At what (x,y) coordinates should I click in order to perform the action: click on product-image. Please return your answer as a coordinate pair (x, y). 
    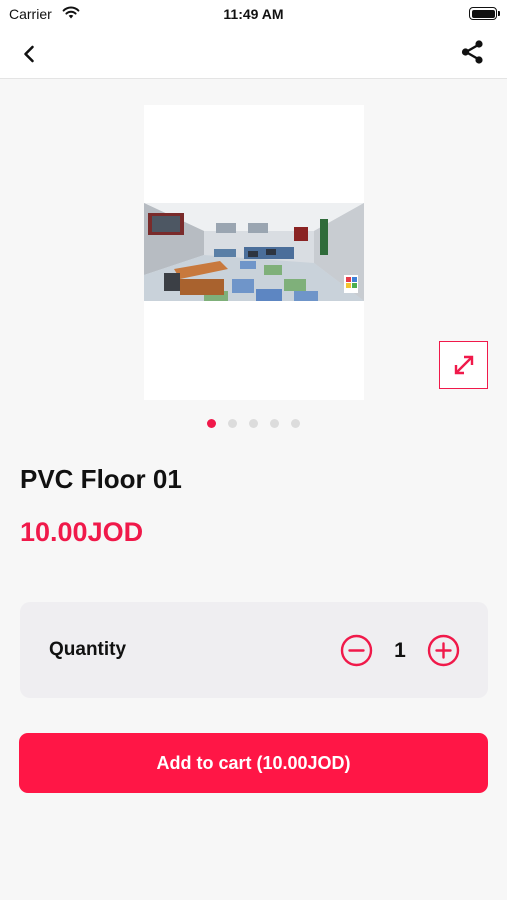
    Looking at the image, I should click on (254, 252).